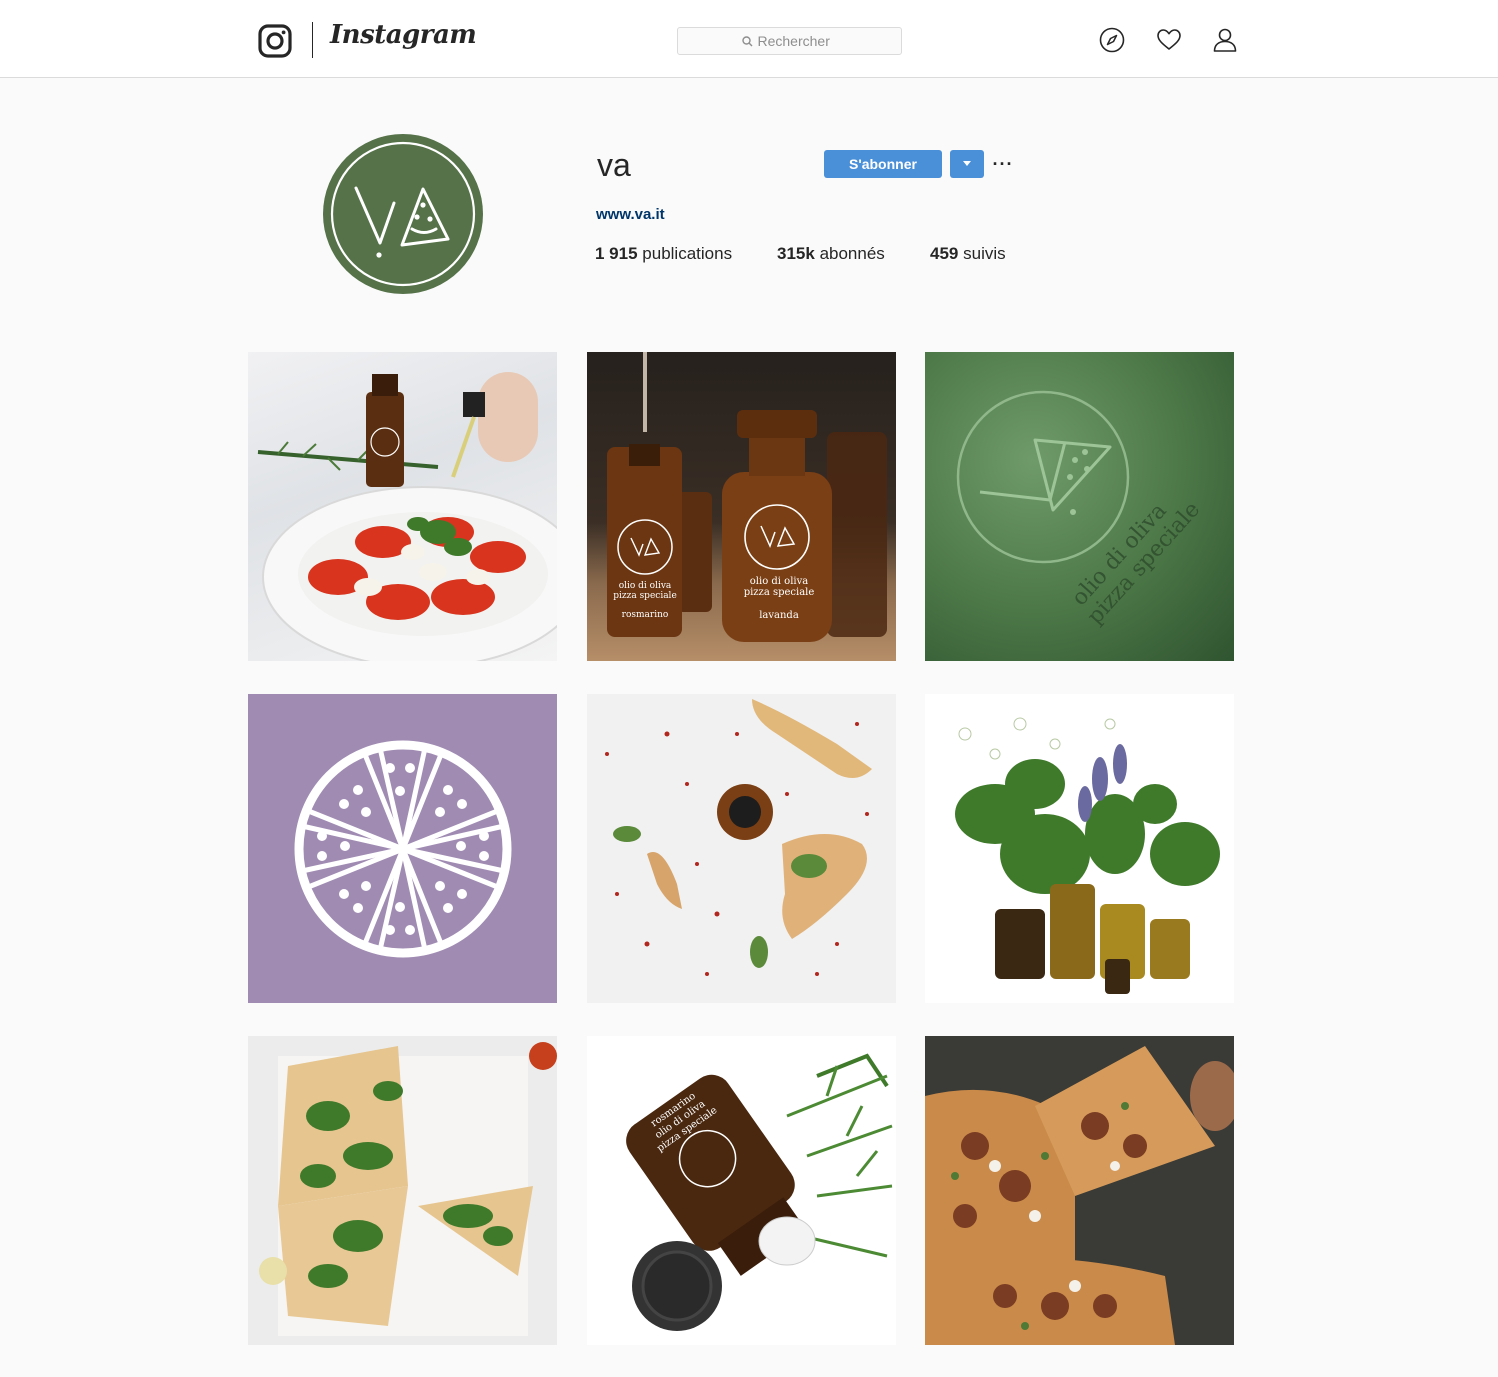 This screenshot has width=1498, height=1377. I want to click on stat-count: 459, so click(944, 253).